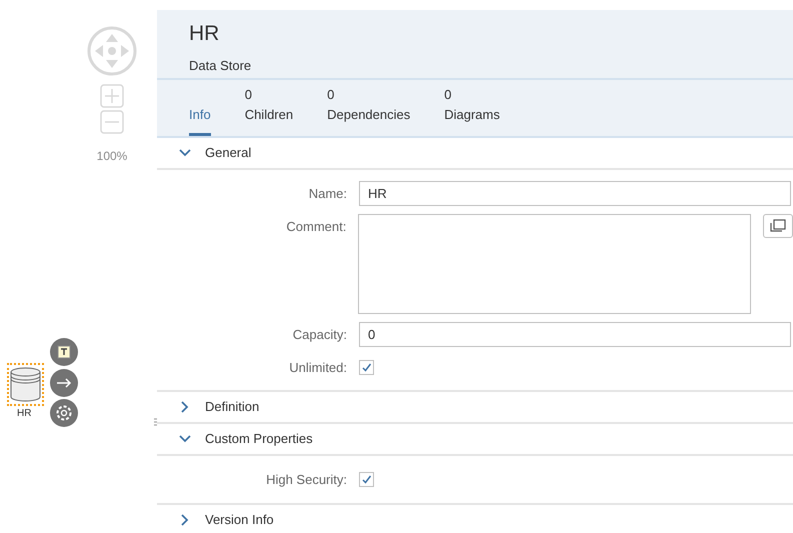  I want to click on expand-editor-button, so click(778, 226).